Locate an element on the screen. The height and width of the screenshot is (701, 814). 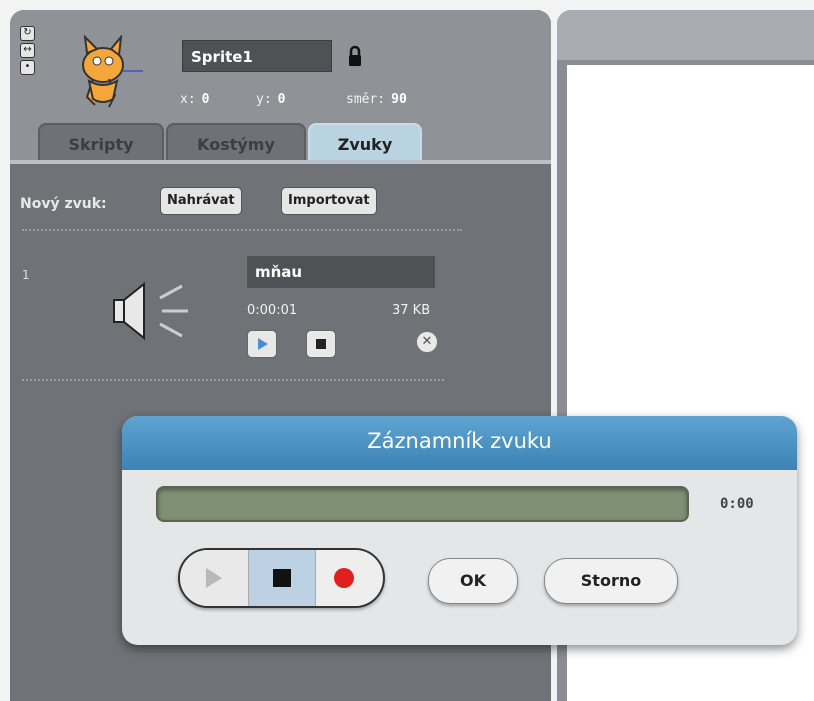
ok-button: OK is located at coordinates (473, 581).